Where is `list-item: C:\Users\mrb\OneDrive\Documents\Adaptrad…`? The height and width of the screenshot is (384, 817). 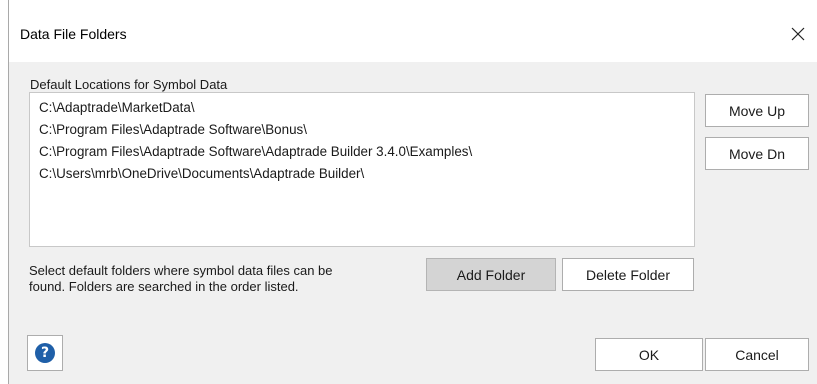
list-item: C:\Users\mrb\OneDrive\Documents\Adaptrad… is located at coordinates (362, 174).